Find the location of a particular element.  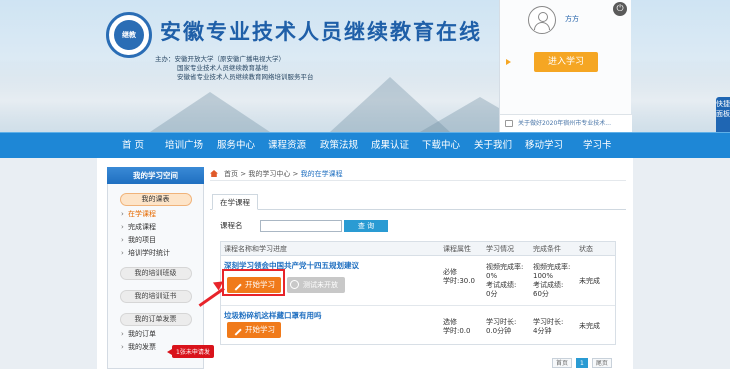

nav-home: 首 页 is located at coordinates (133, 146).